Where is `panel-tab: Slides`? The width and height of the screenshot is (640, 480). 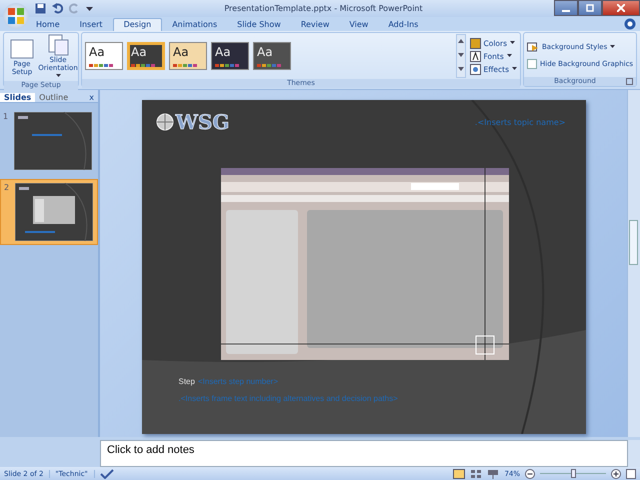
panel-tab: Slides is located at coordinates (18, 97).